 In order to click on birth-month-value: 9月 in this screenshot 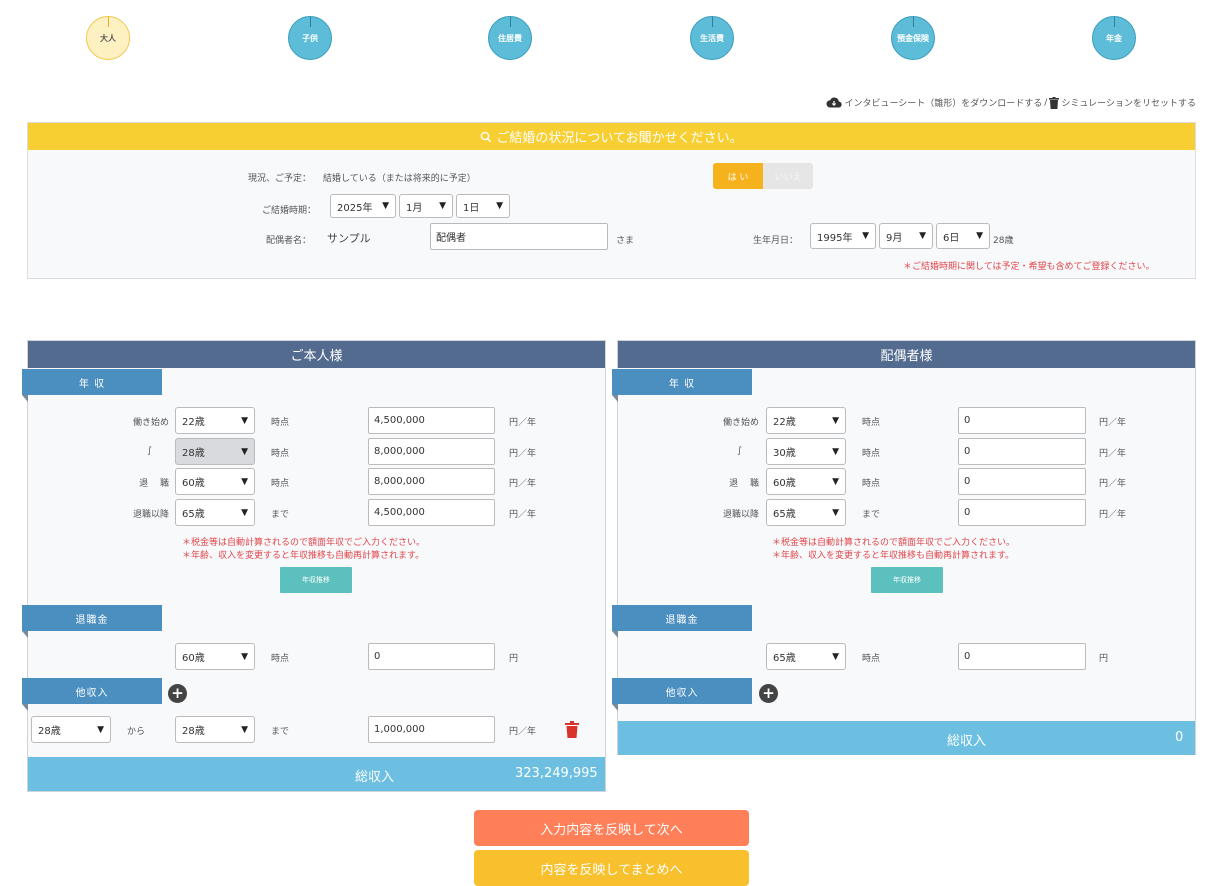, I will do `click(894, 238)`.